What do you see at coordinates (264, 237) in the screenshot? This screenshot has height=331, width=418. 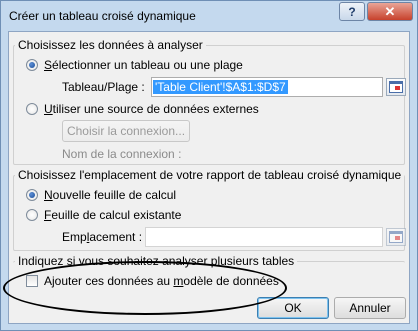 I see `location-input` at bounding box center [264, 237].